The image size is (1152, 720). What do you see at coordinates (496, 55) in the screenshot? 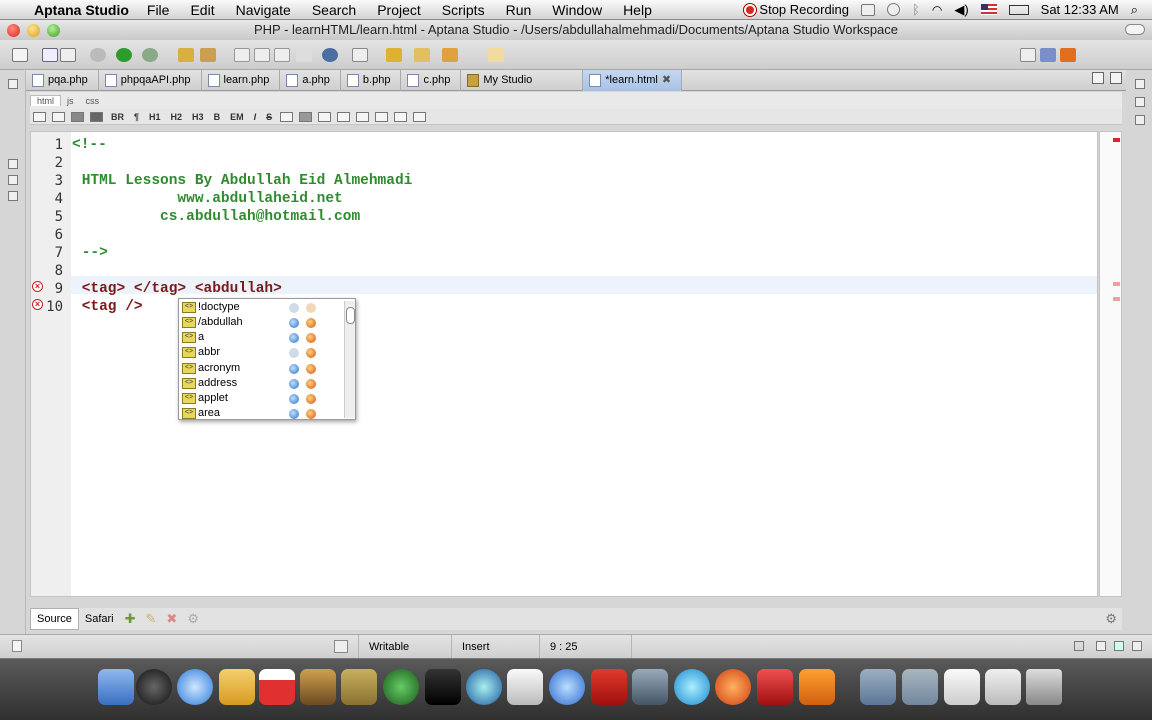
I see `forward-icon` at bounding box center [496, 55].